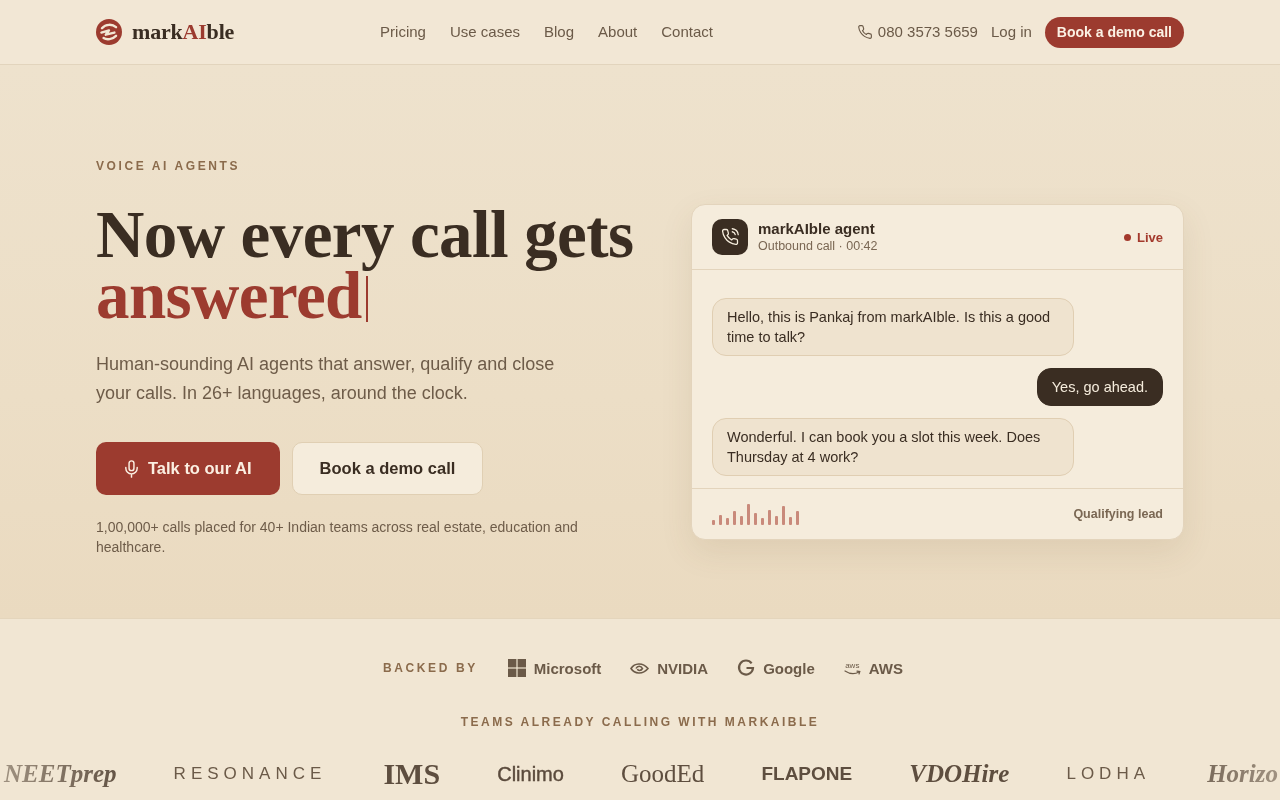 The image size is (1280, 800). Describe the element at coordinates (326, 379) in the screenshot. I see `hero-subtitle: Human-sounding AI agents that answer, qualify and close your calls. In 26+ languages, around the clock.` at that location.